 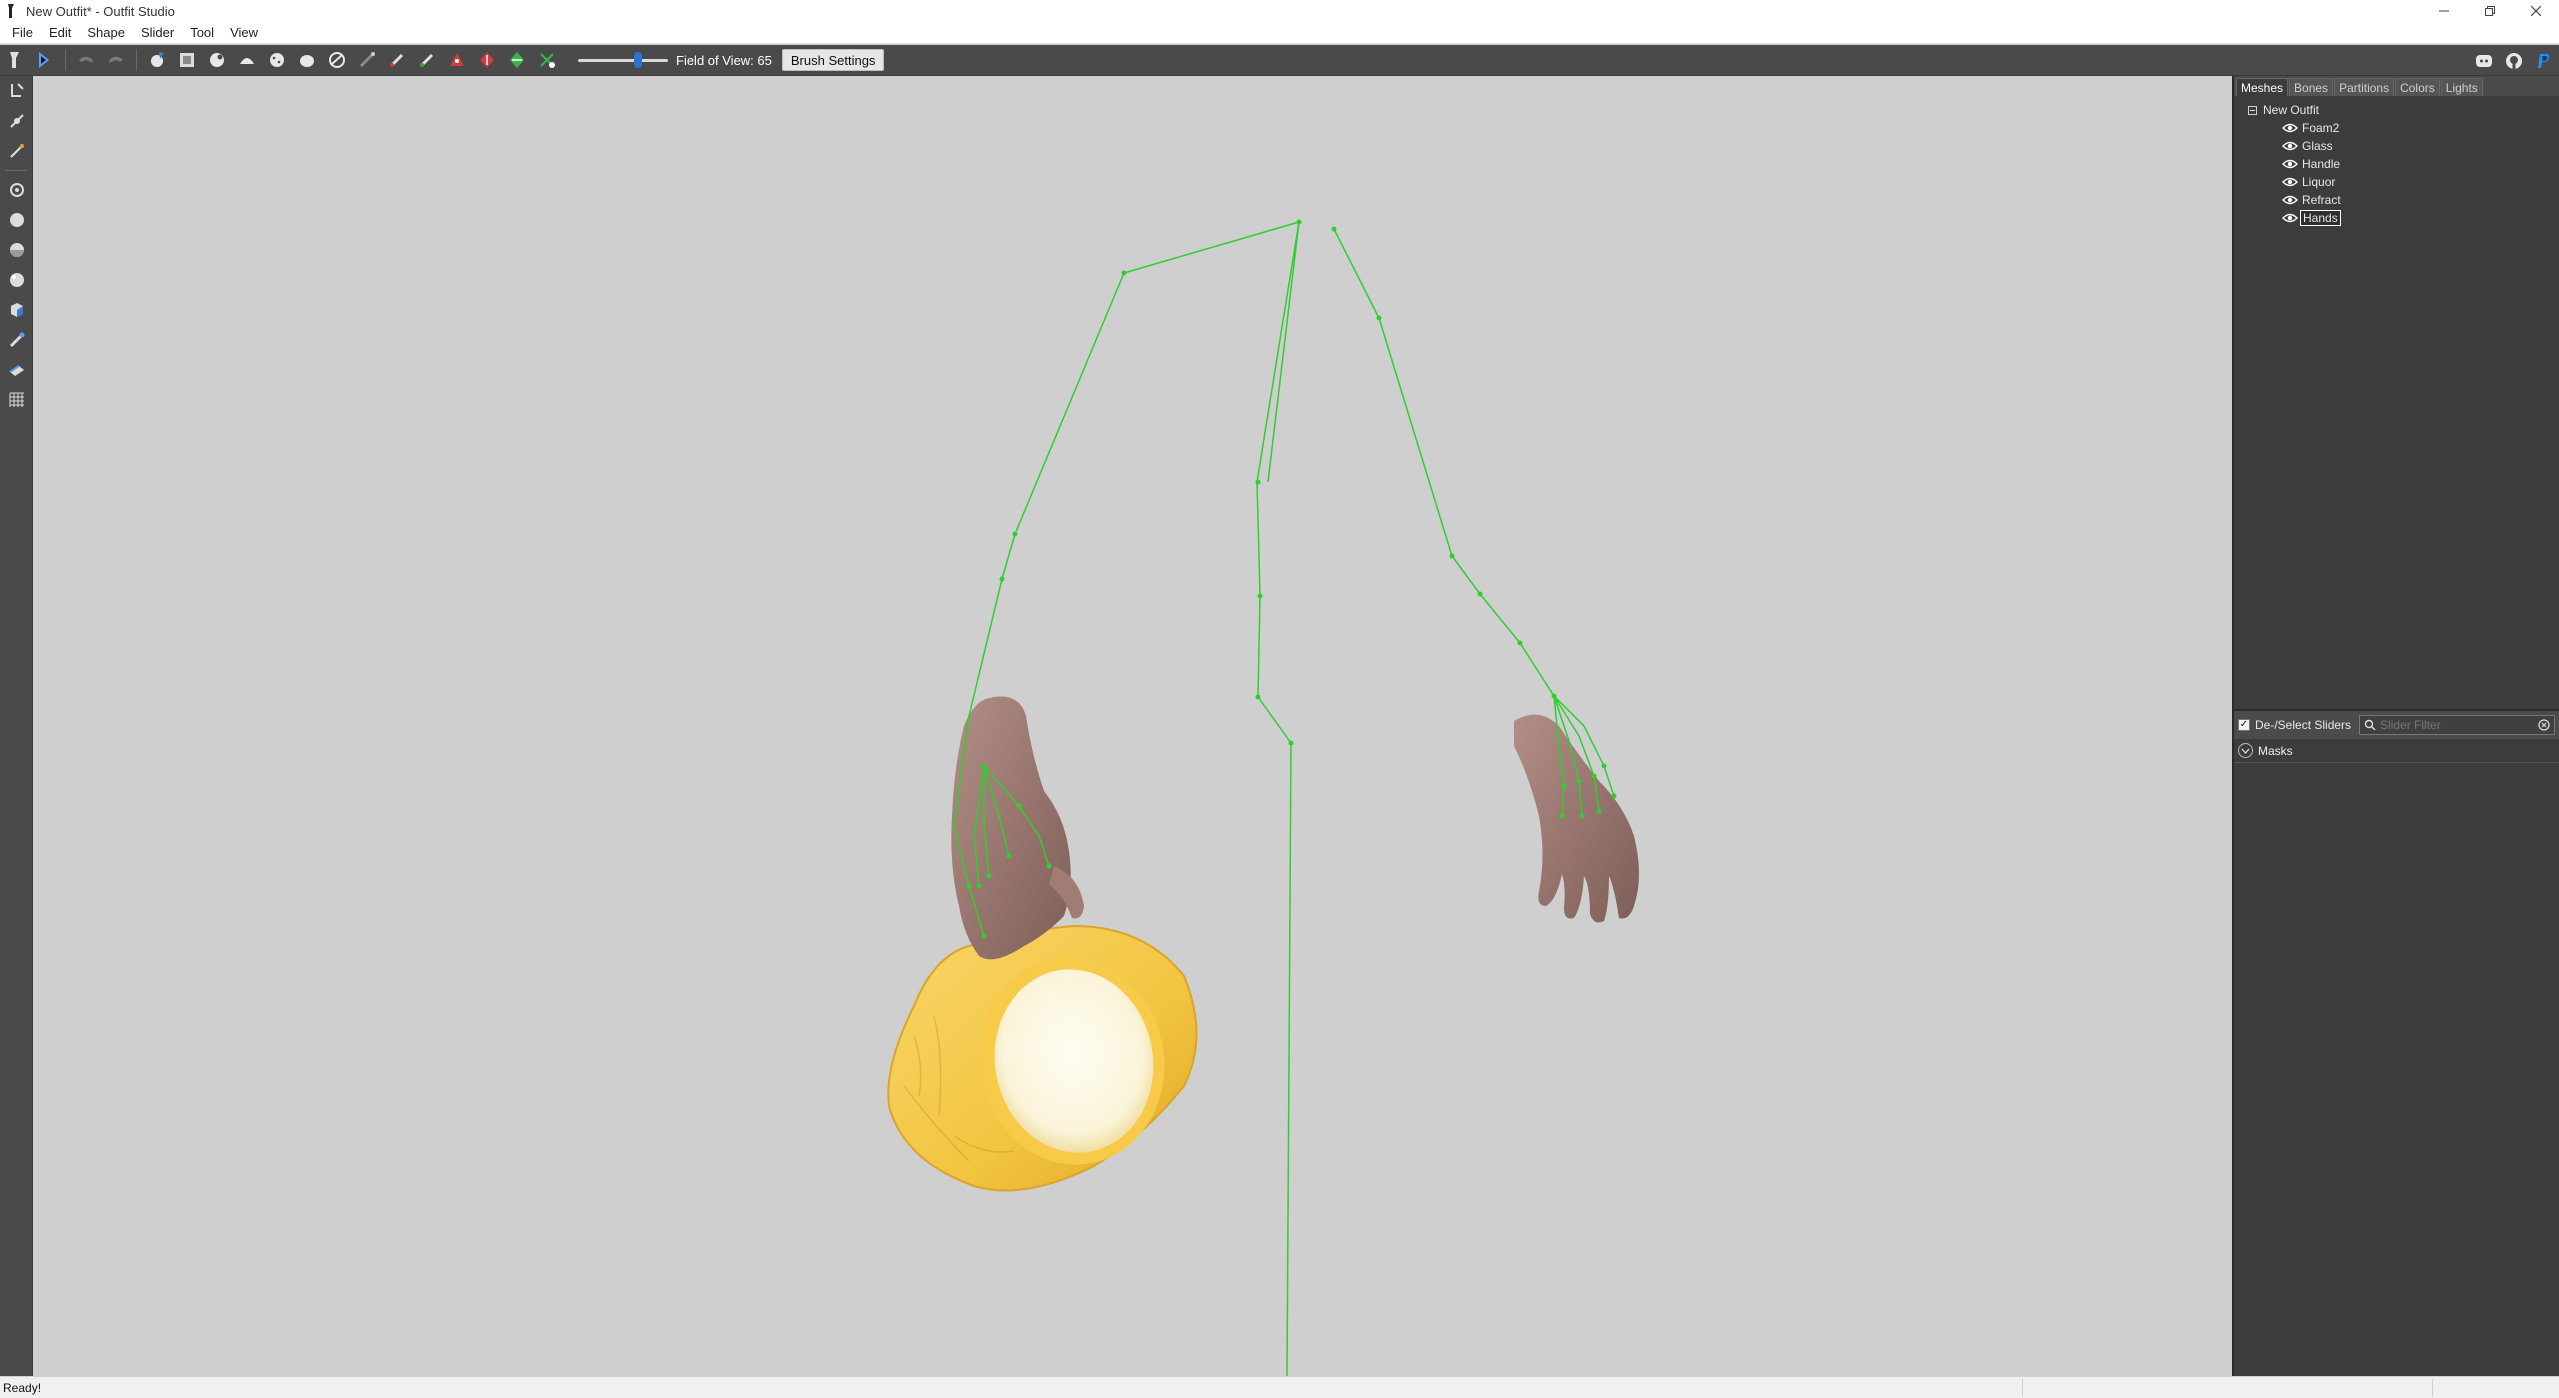 I want to click on delete-vertex-button, so click(x=547, y=60).